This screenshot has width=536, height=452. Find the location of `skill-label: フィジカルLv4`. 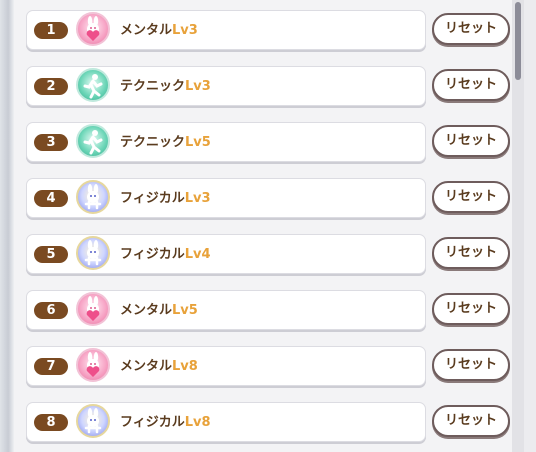

skill-label: フィジカルLv4 is located at coordinates (165, 254).